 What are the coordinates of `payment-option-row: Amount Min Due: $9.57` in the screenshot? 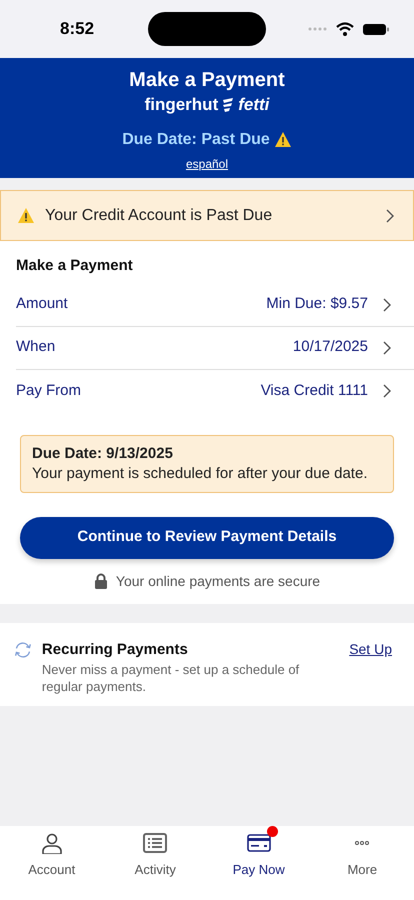 It's located at (215, 305).